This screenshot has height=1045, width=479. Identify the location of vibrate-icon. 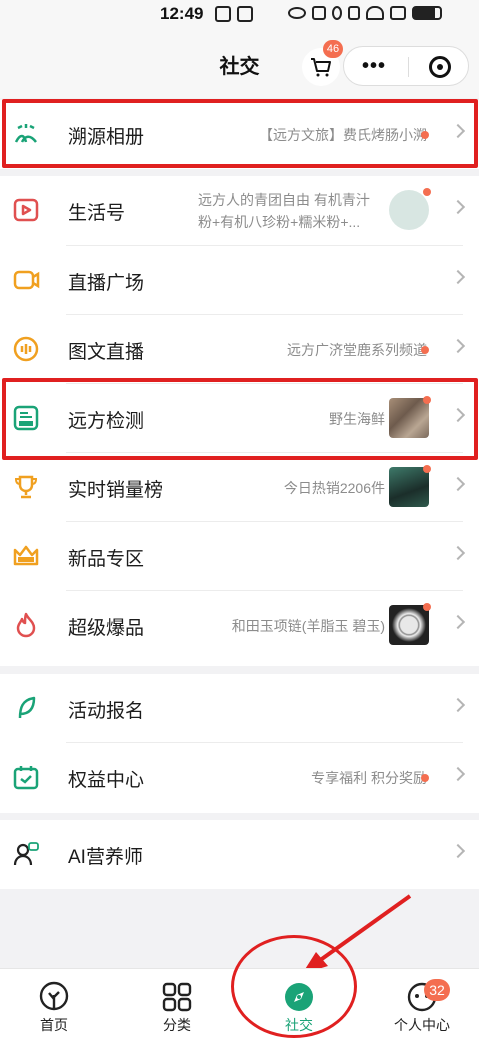
(354, 13).